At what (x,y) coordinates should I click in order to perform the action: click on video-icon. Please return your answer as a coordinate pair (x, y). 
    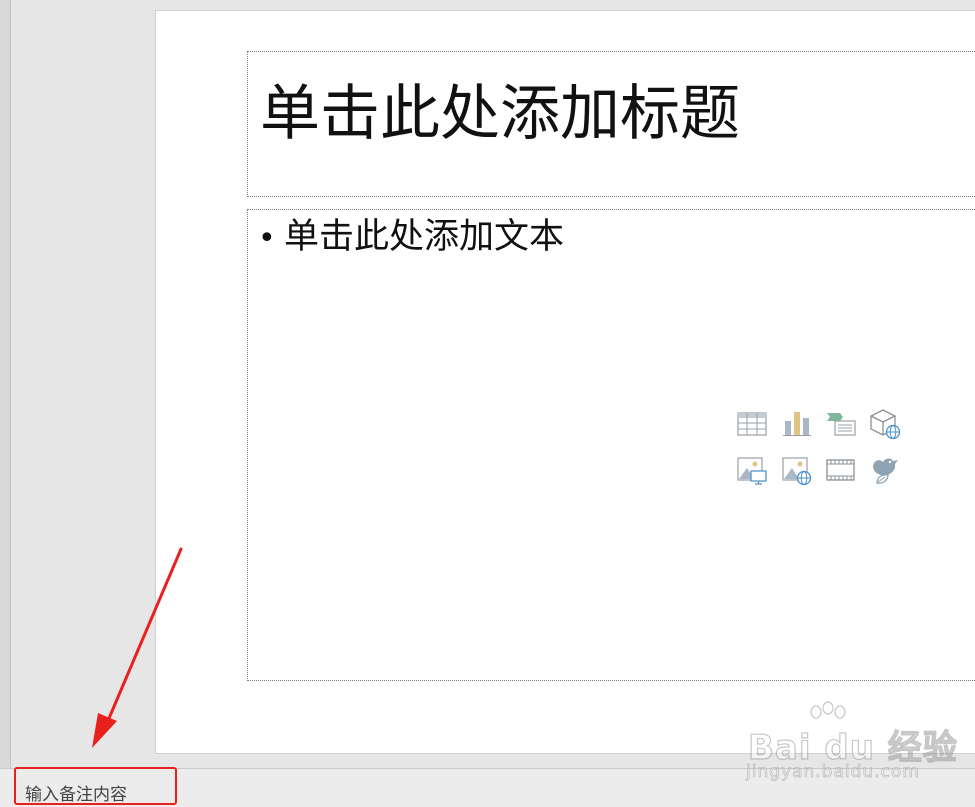
    Looking at the image, I should click on (841, 470).